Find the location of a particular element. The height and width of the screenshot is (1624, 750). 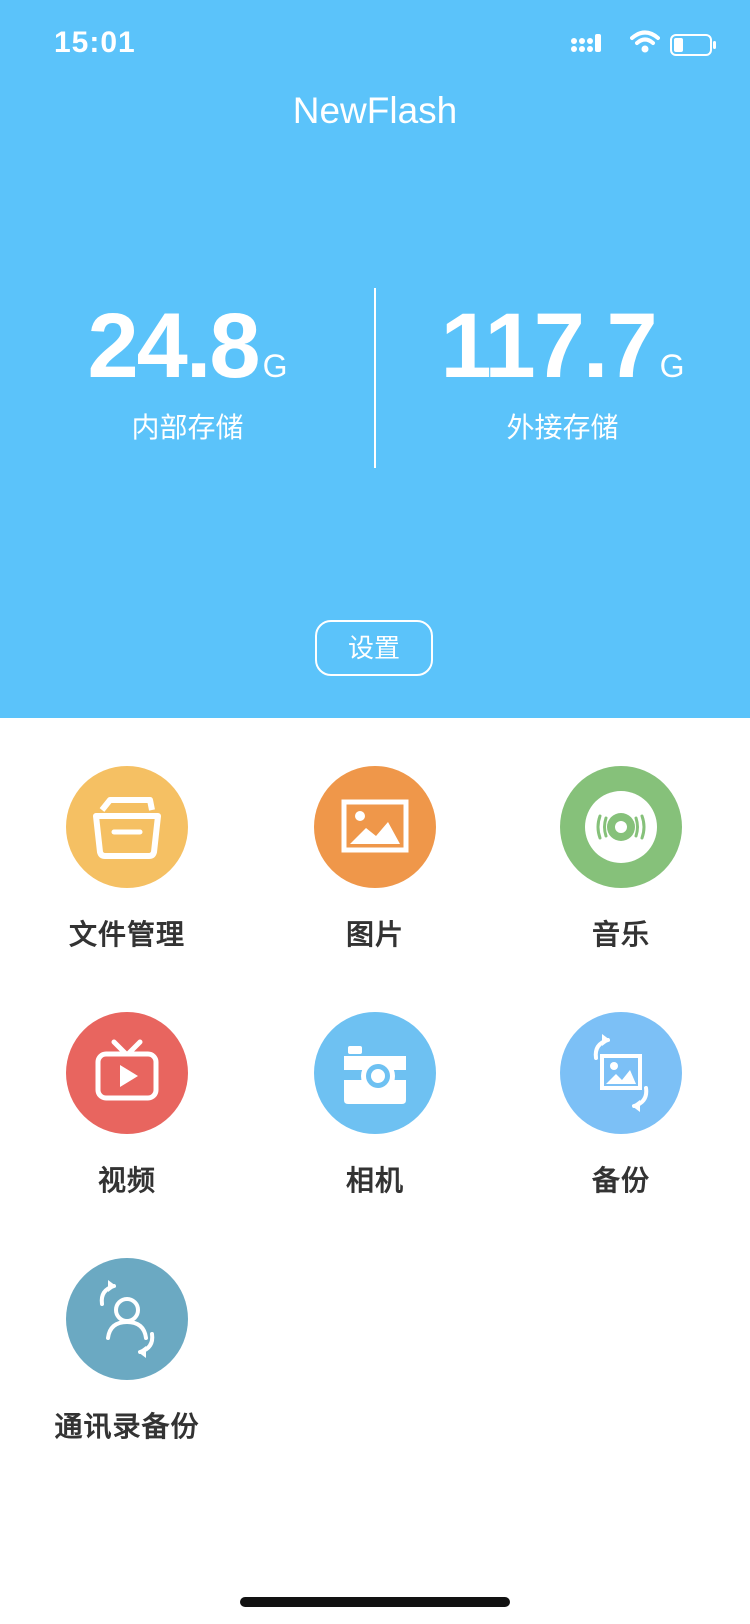

tv-play-icon is located at coordinates (127, 1073).